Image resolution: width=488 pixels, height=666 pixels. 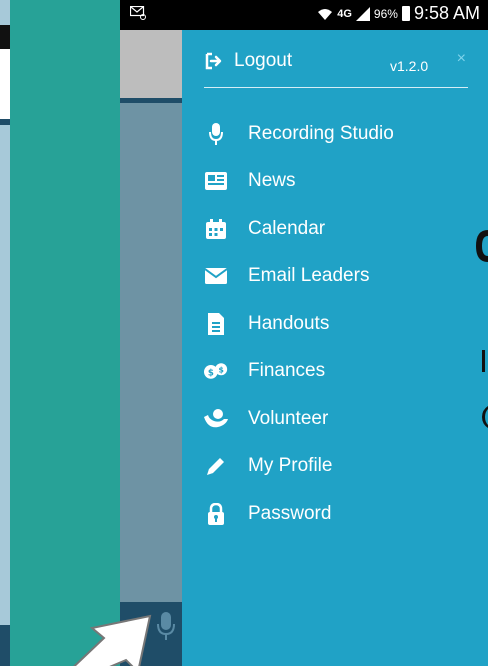 What do you see at coordinates (216, 229) in the screenshot?
I see `calendar-icon` at bounding box center [216, 229].